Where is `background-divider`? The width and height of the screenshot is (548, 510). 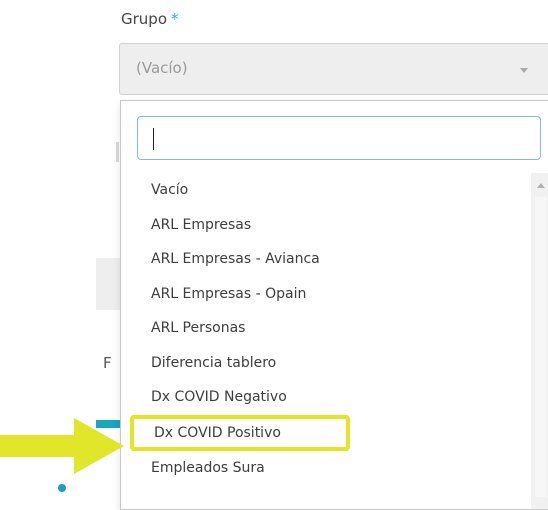 background-divider is located at coordinates (117, 152).